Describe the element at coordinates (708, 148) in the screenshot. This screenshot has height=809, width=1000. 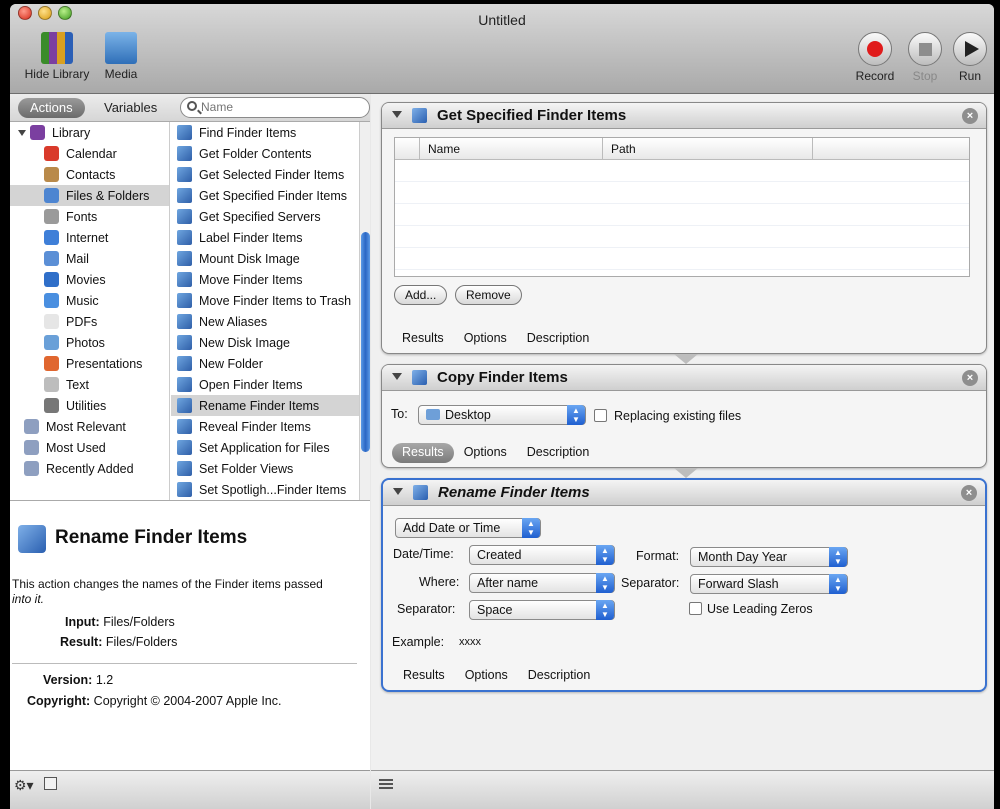
I see `column-header-path: Path` at that location.